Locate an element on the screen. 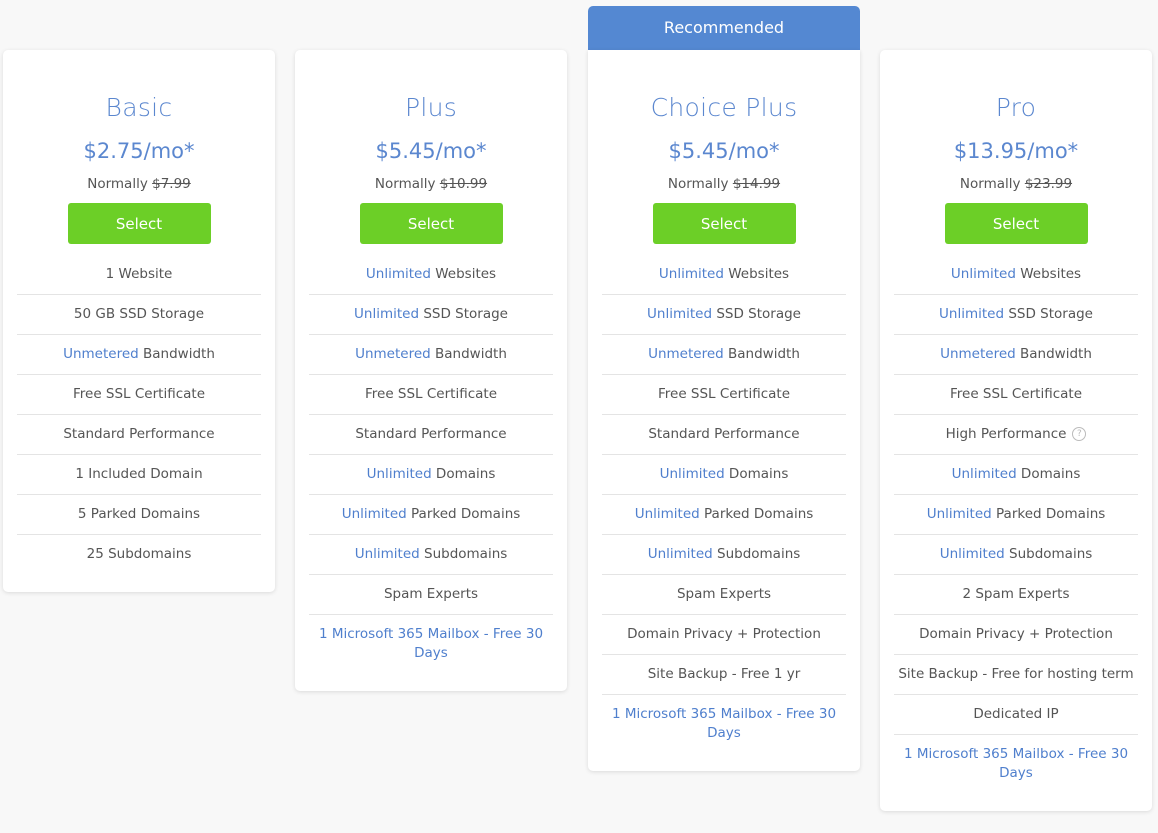  feature-item: Unlimited Websites is located at coordinates (1016, 275).